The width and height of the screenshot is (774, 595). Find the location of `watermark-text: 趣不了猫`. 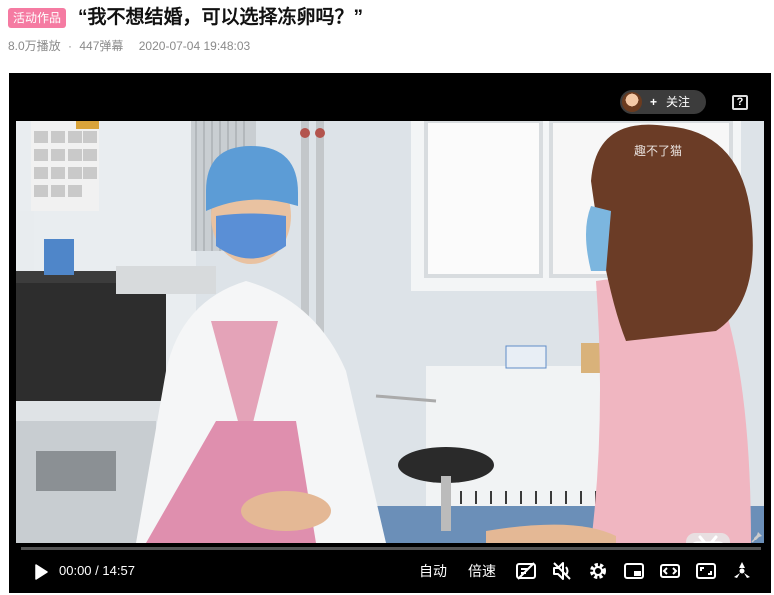

watermark-text: 趣不了猫 is located at coordinates (658, 150).